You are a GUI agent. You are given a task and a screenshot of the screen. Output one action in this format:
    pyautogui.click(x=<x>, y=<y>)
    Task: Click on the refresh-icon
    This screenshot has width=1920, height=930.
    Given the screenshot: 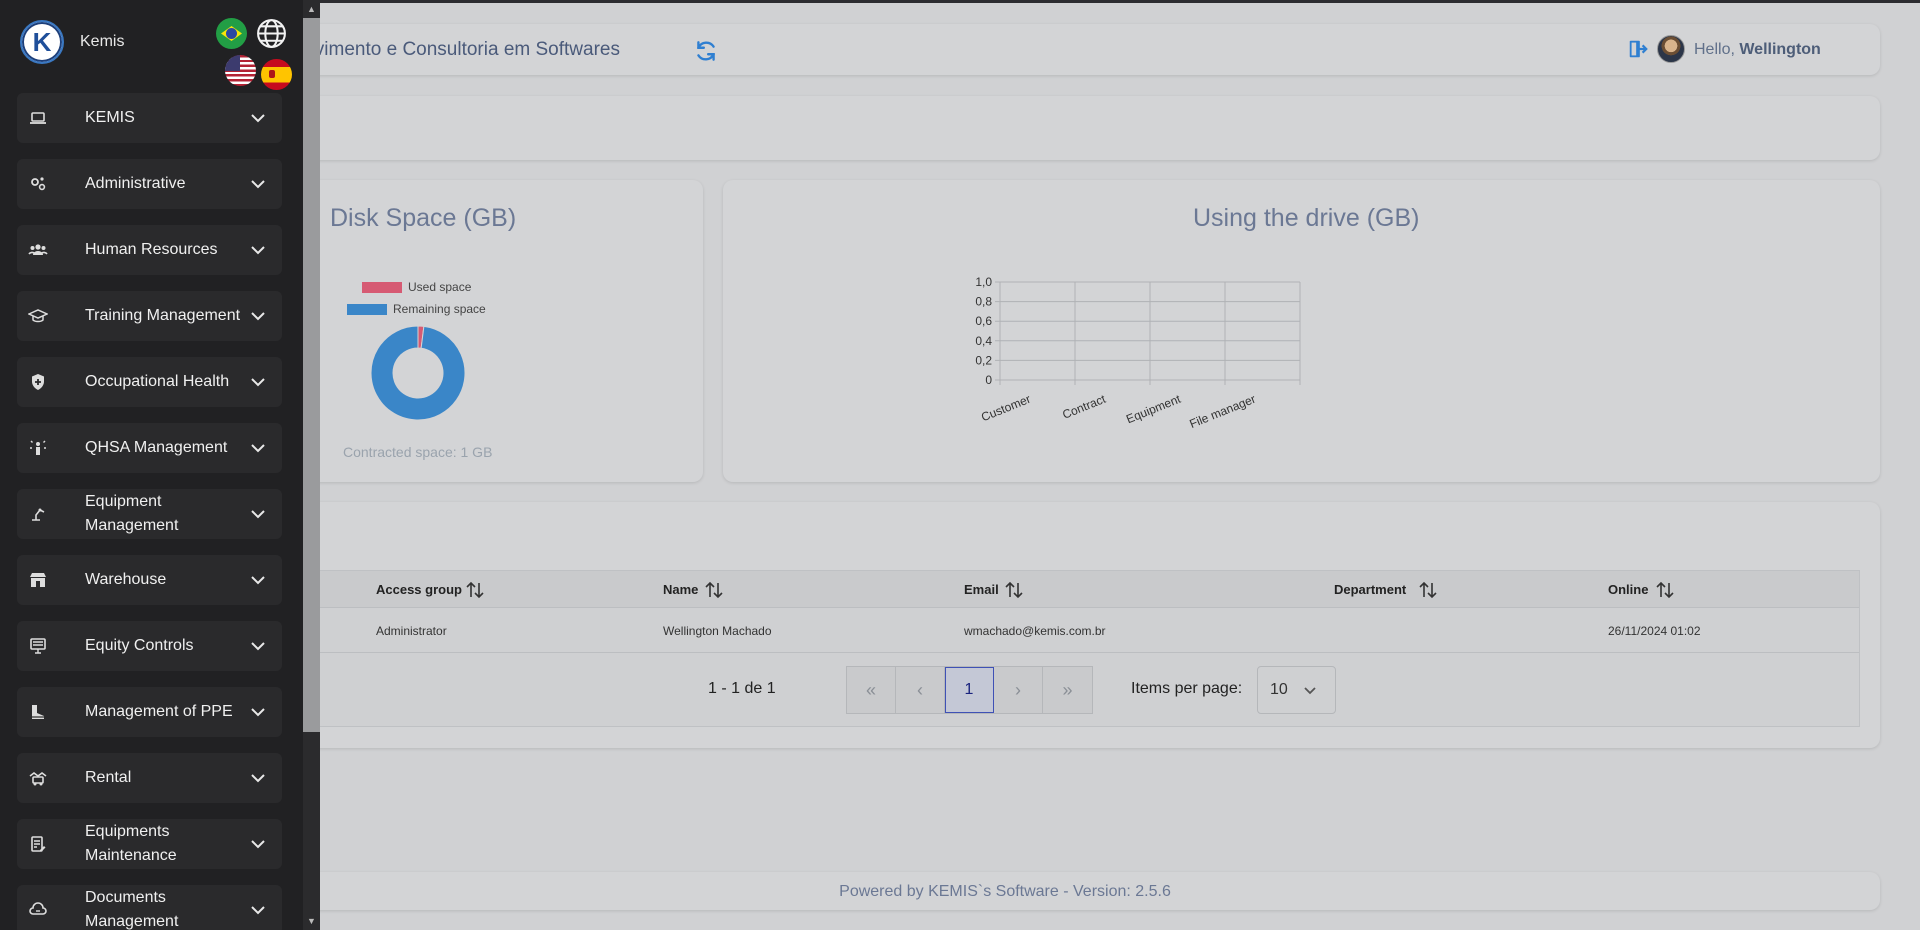 What is the action you would take?
    pyautogui.click(x=706, y=51)
    